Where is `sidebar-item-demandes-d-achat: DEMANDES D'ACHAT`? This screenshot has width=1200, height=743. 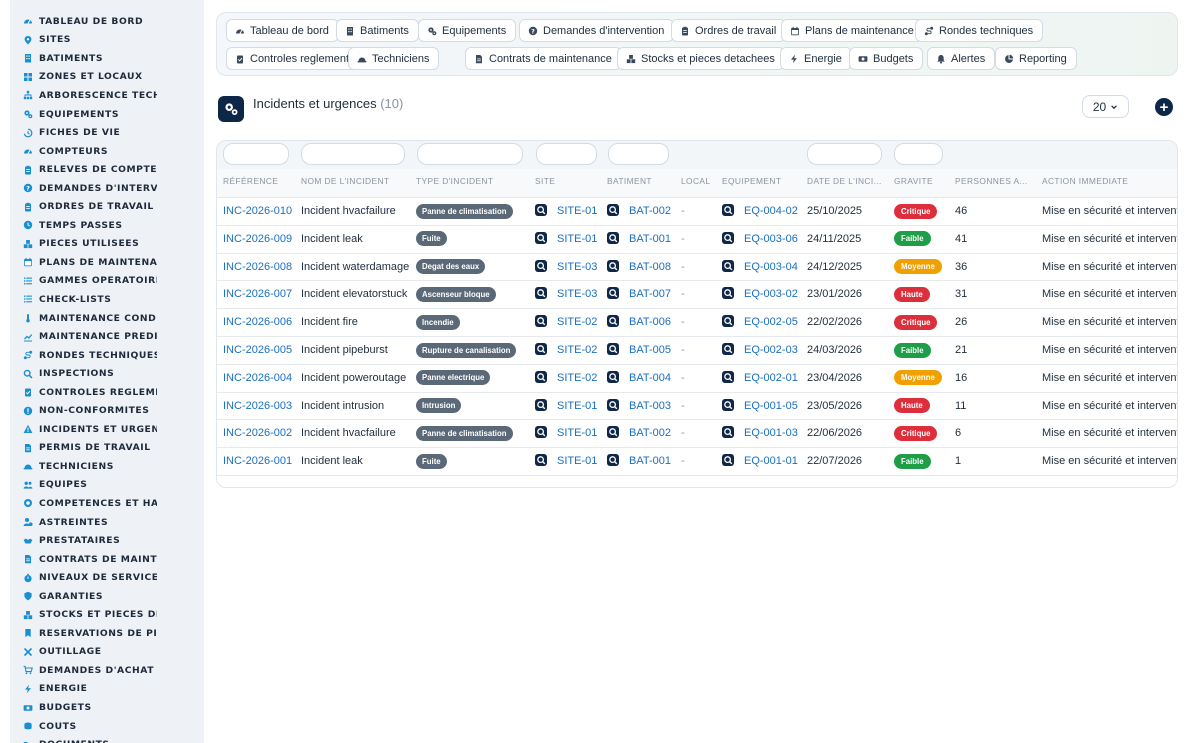 sidebar-item-demandes-d-achat: DEMANDES D'ACHAT is located at coordinates (107, 670).